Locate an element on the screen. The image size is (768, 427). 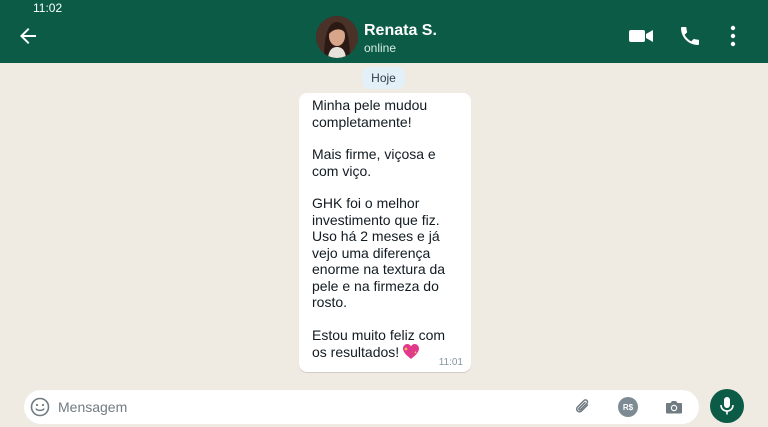
emoji-icon is located at coordinates (40, 407).